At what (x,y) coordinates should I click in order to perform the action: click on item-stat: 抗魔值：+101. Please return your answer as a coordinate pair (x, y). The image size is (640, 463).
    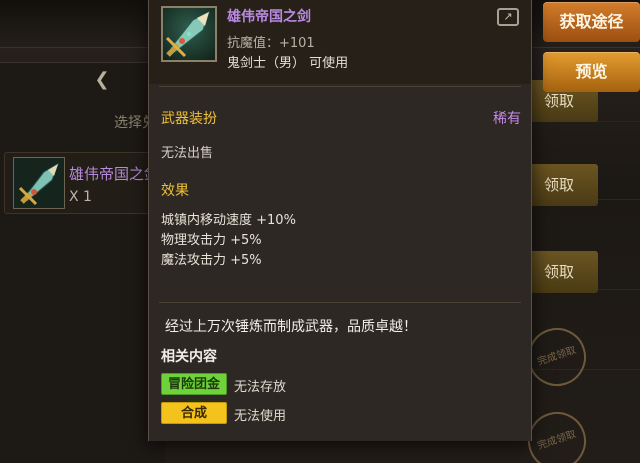
    Looking at the image, I should click on (271, 43).